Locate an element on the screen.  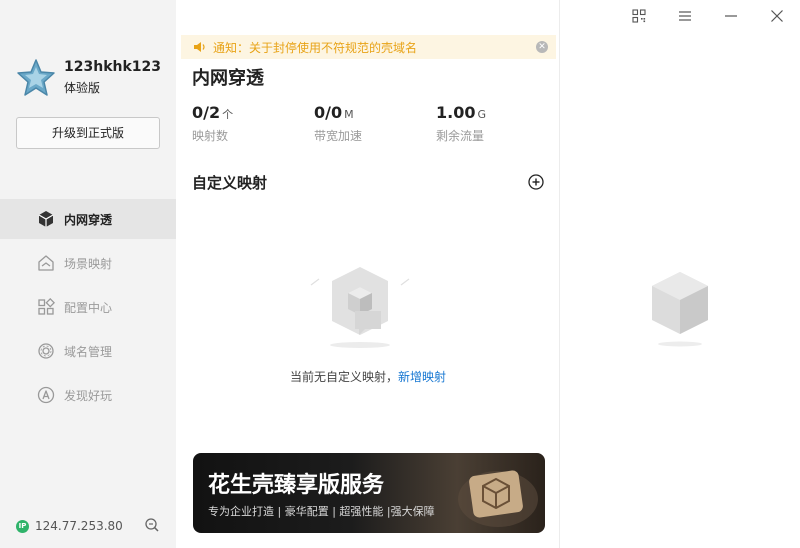
stat-mapping-count: 0/2 个 映射数 is located at coordinates (247, 123).